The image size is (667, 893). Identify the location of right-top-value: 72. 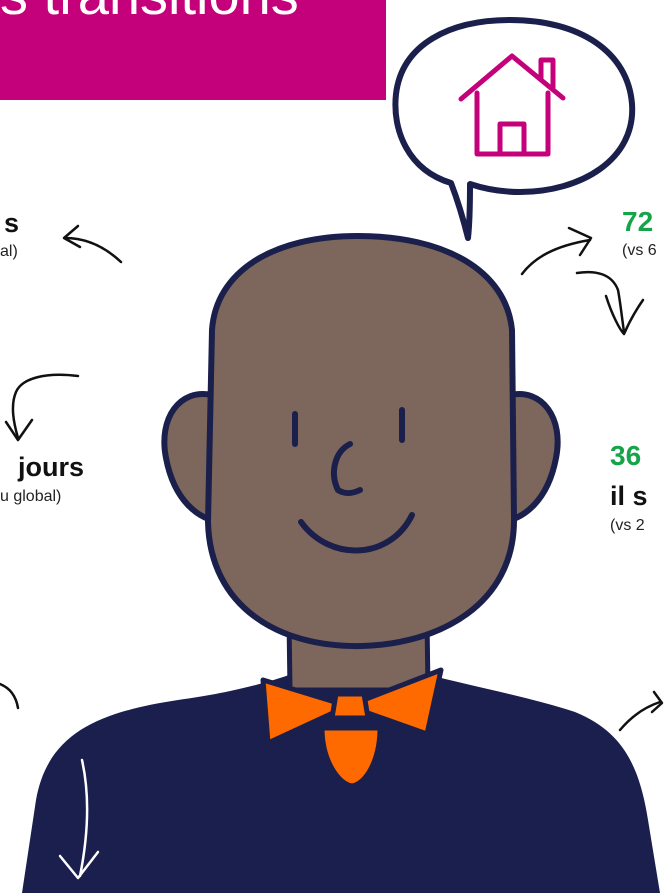
(638, 221).